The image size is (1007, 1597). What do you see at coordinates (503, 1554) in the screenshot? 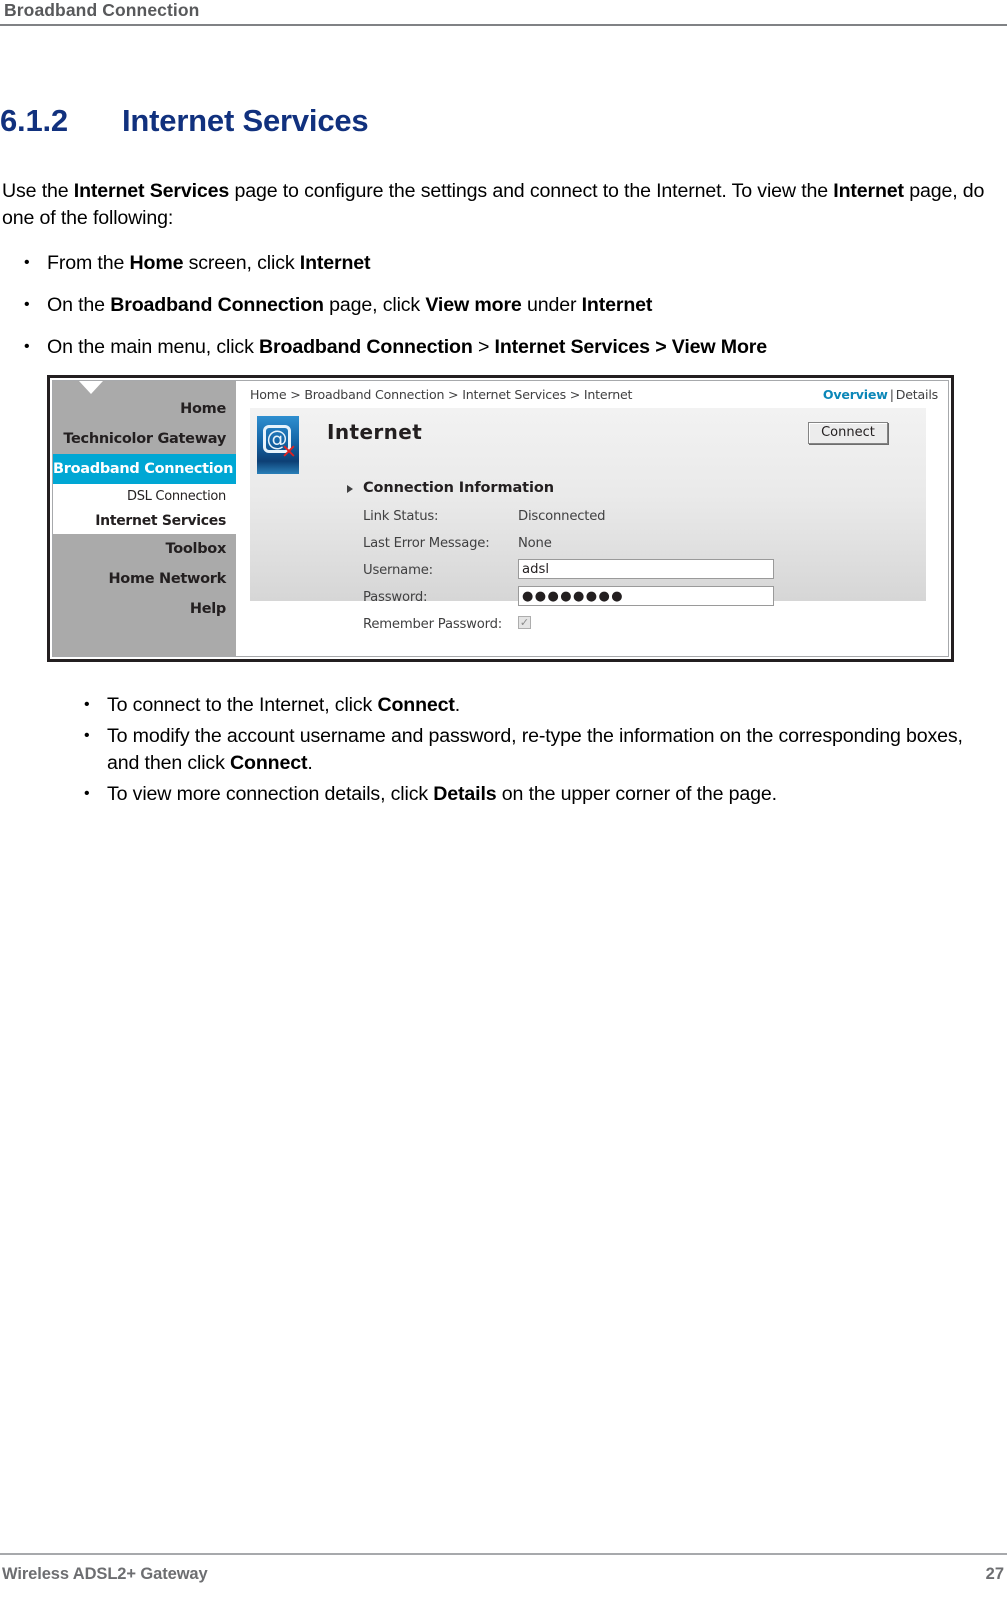
I see `footer-divider` at bounding box center [503, 1554].